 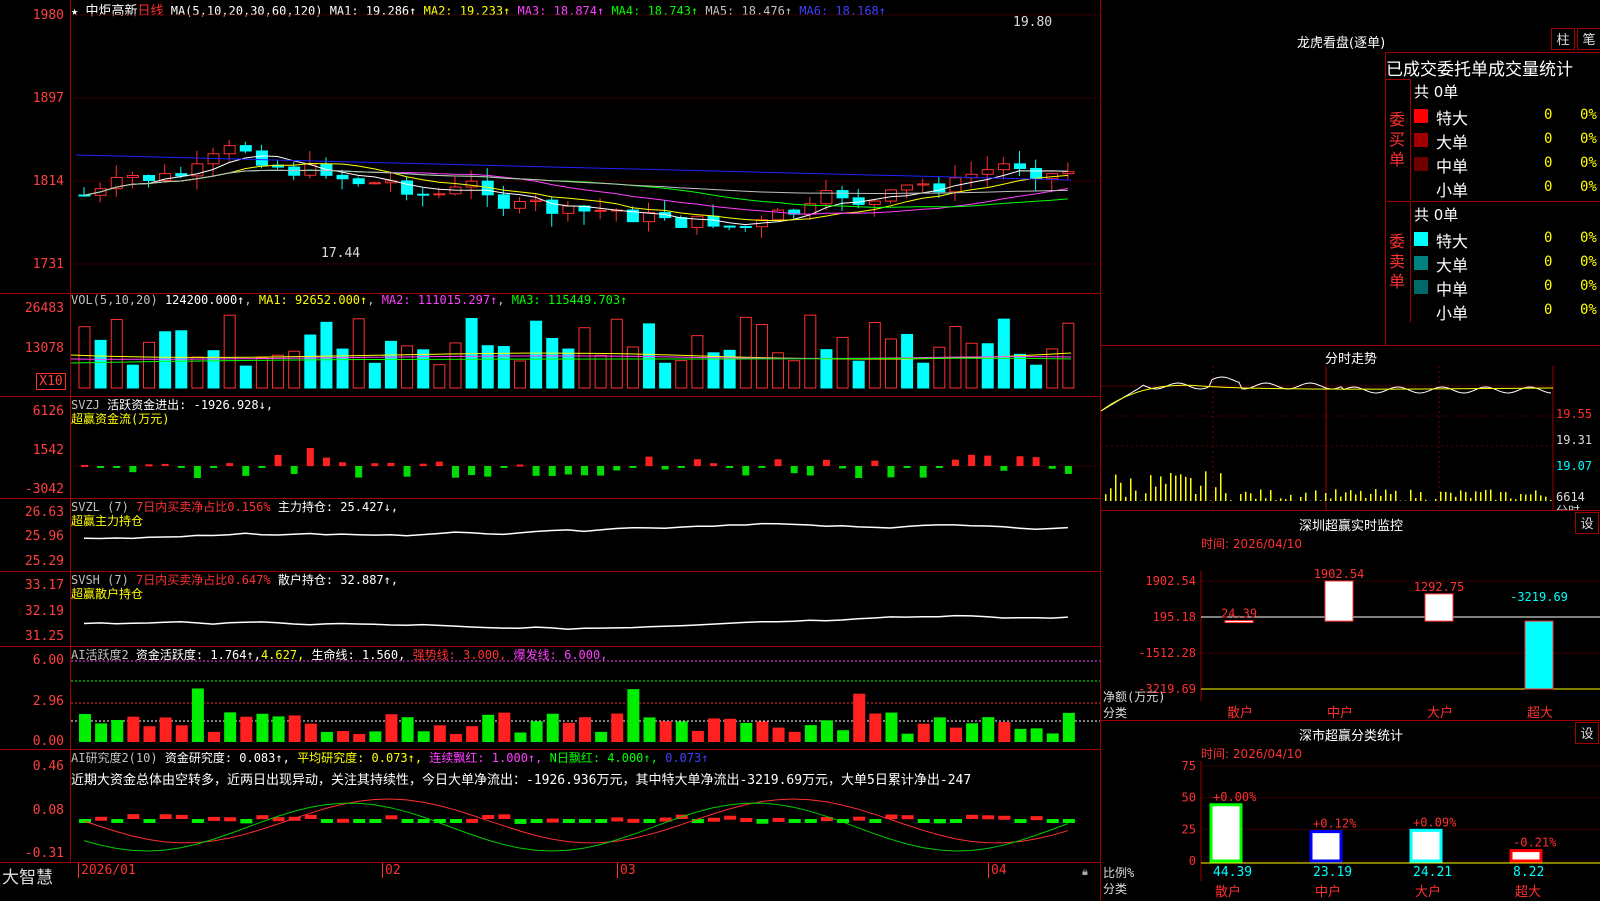 What do you see at coordinates (585, 344) in the screenshot?
I see `volume-chart` at bounding box center [585, 344].